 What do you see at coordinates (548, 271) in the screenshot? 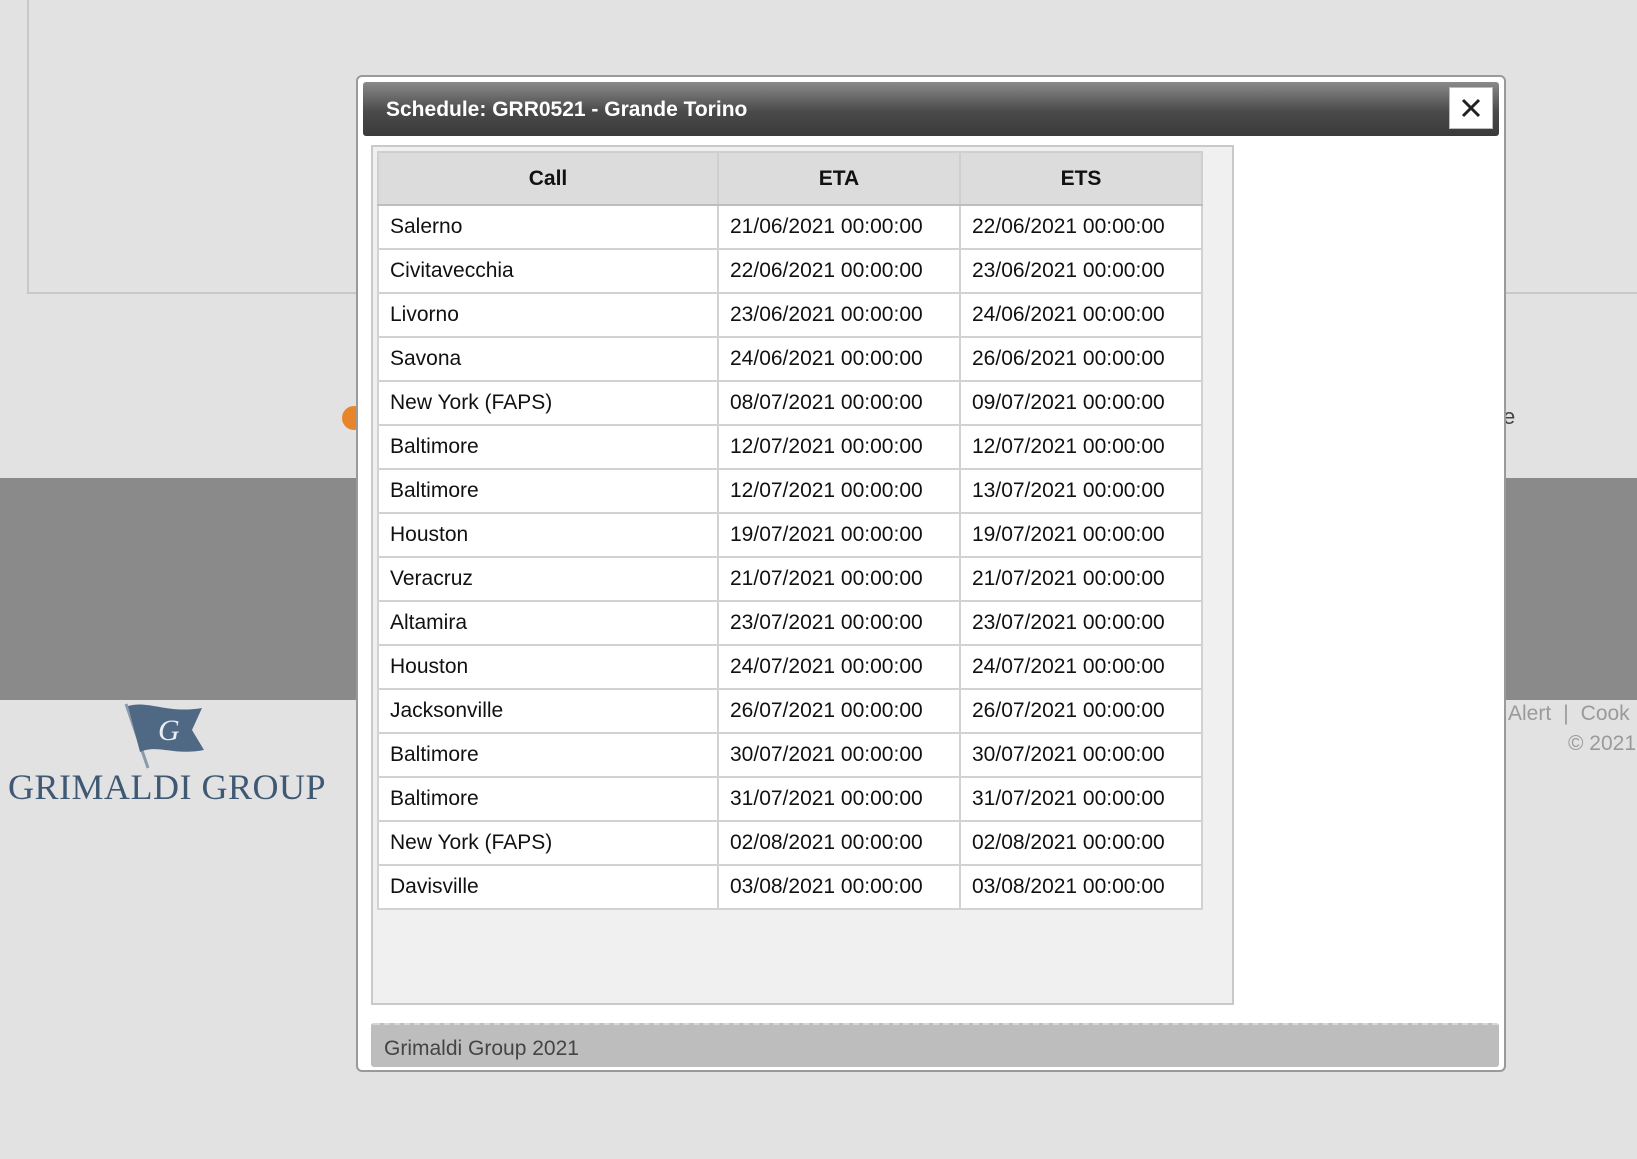
I see `cell-call: Civitavecchia` at bounding box center [548, 271].